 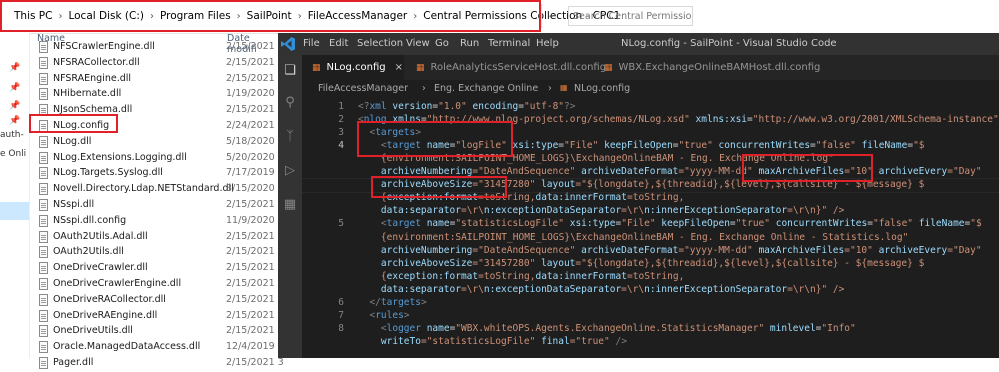 I want to click on file-row: OneDriveUtils.dll 2/15/2021 3, so click(x=156, y=331).